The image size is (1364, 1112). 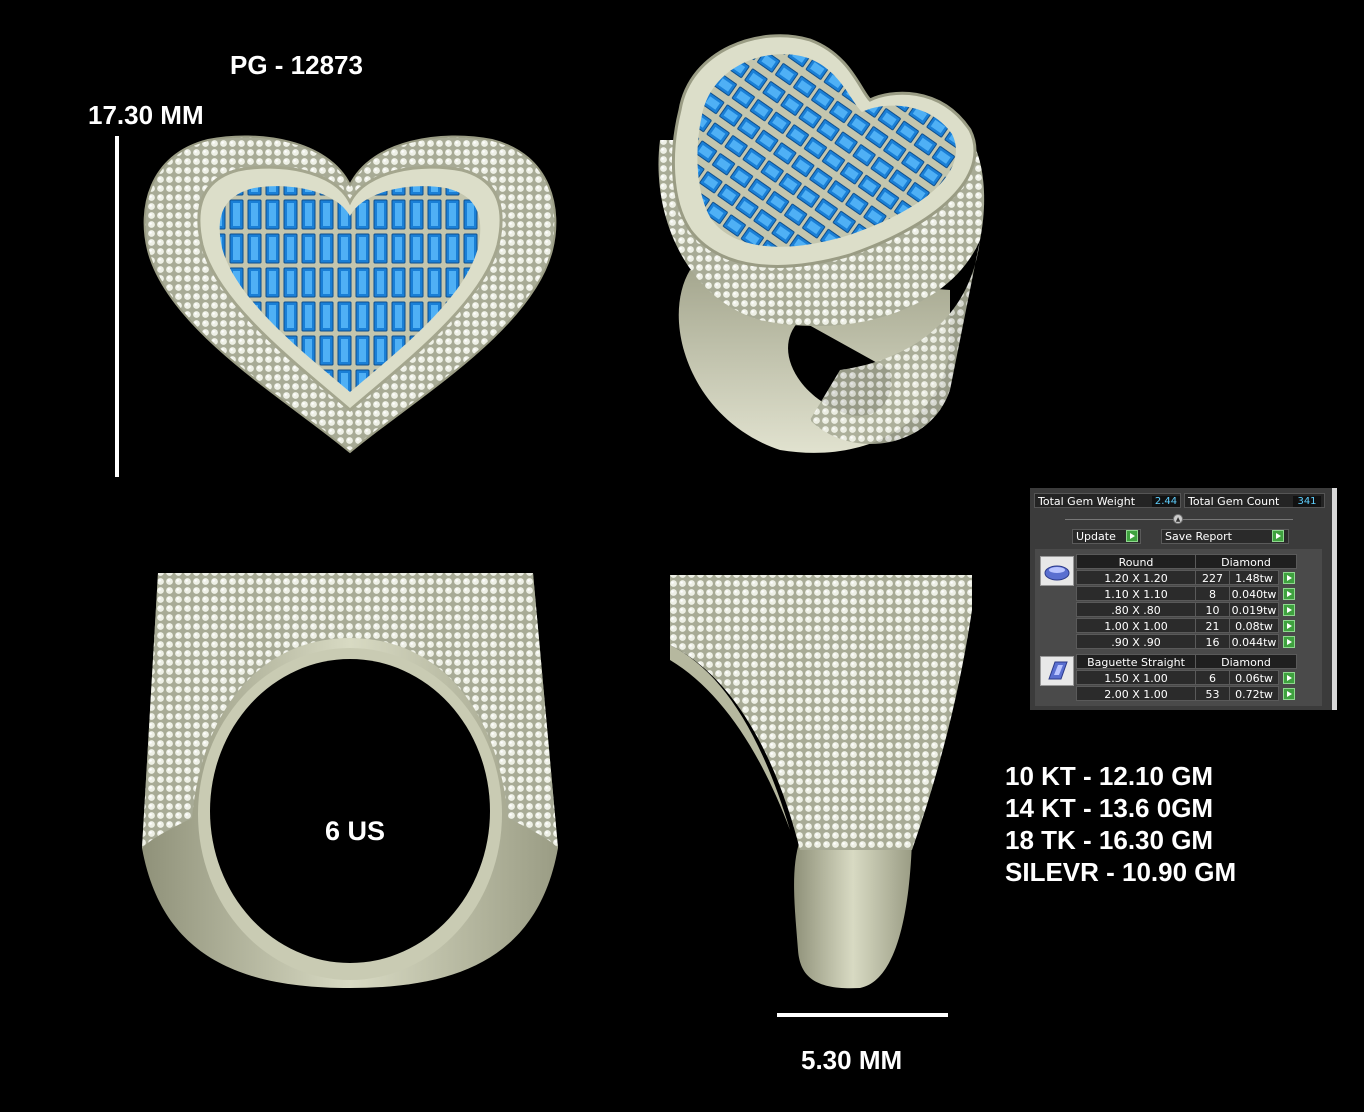 I want to click on save-report-button-label: Save Report, so click(x=1198, y=536).